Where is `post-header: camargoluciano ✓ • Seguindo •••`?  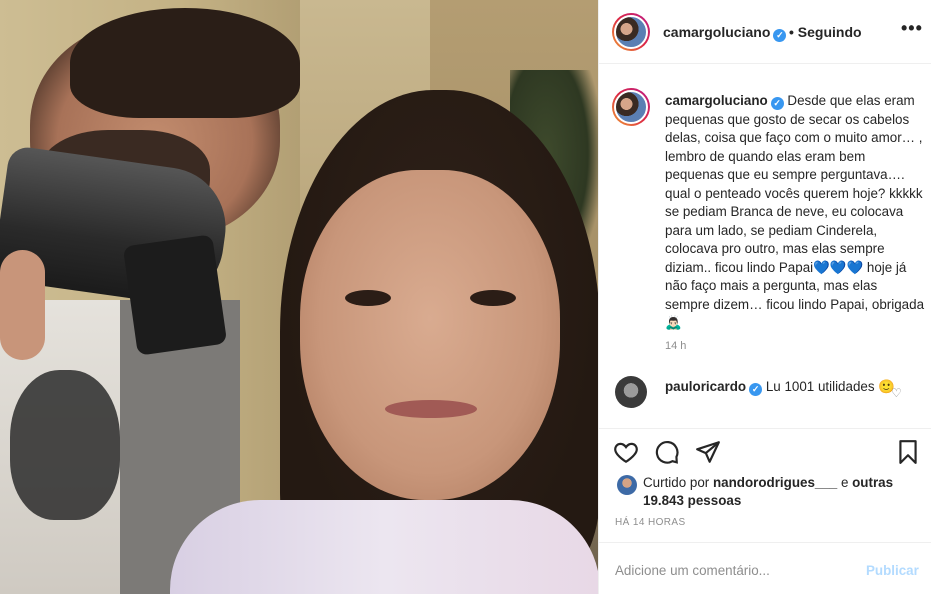
post-header: camargoluciano ✓ • Seguindo ••• is located at coordinates (765, 32).